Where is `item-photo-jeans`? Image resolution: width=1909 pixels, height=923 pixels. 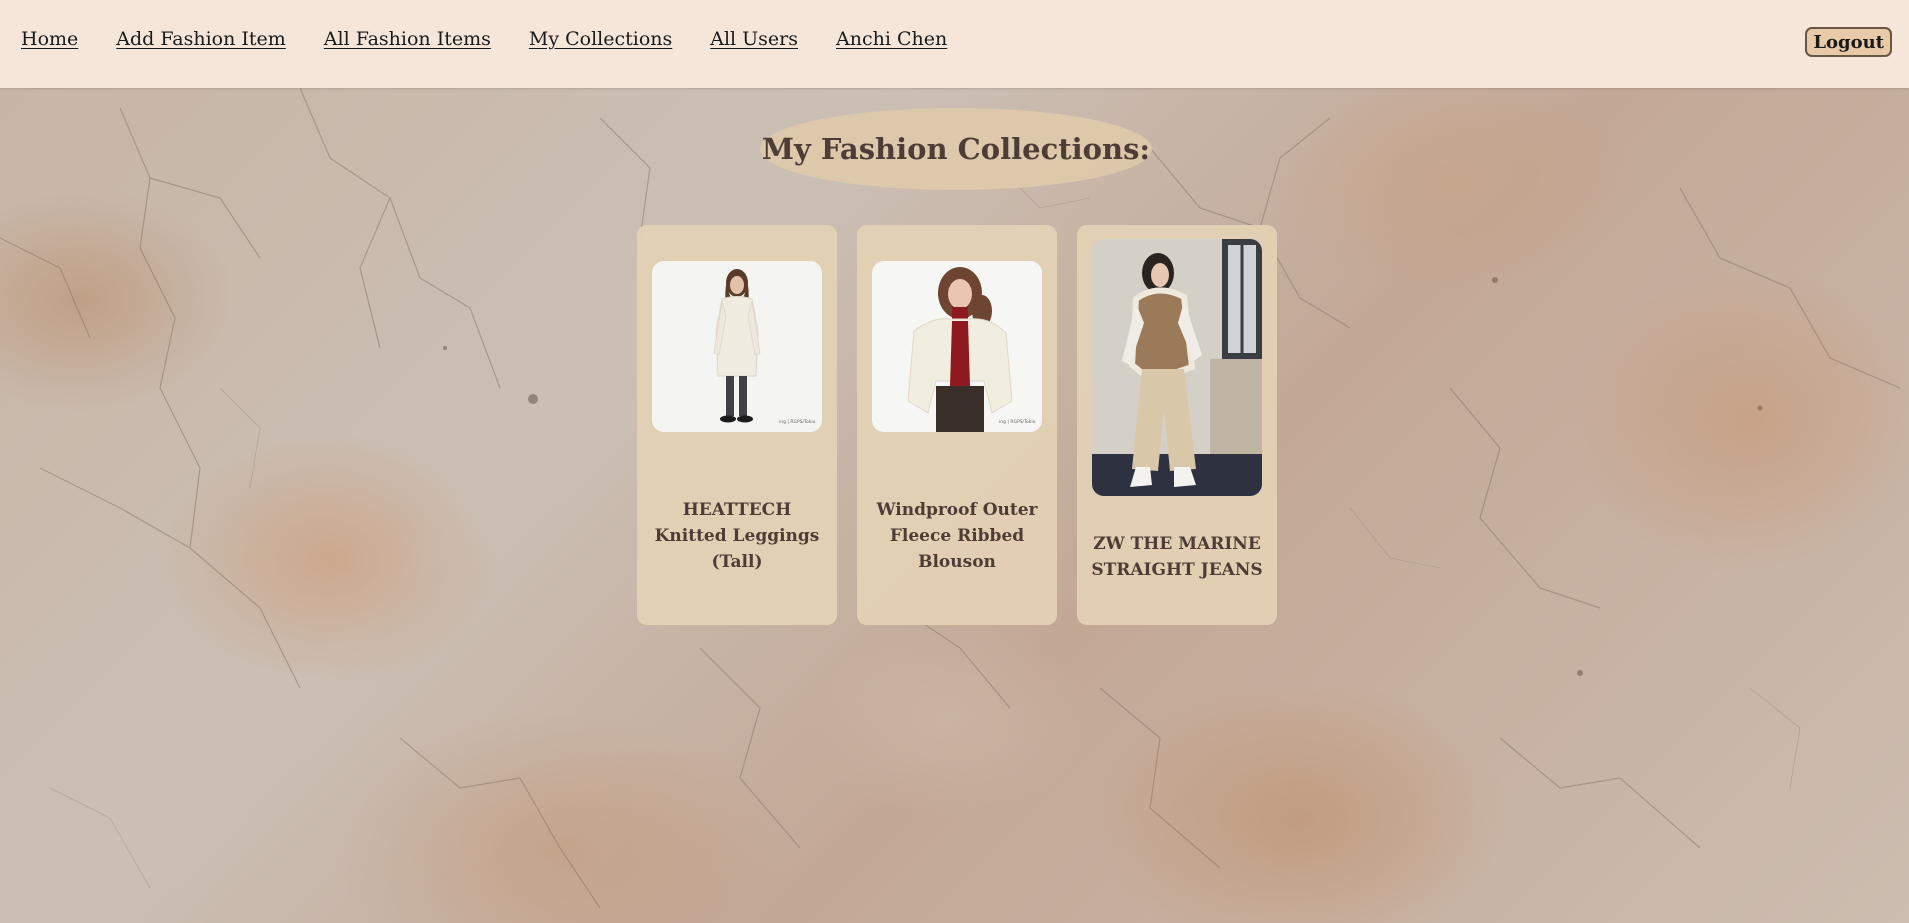
item-photo-jeans is located at coordinates (1177, 367).